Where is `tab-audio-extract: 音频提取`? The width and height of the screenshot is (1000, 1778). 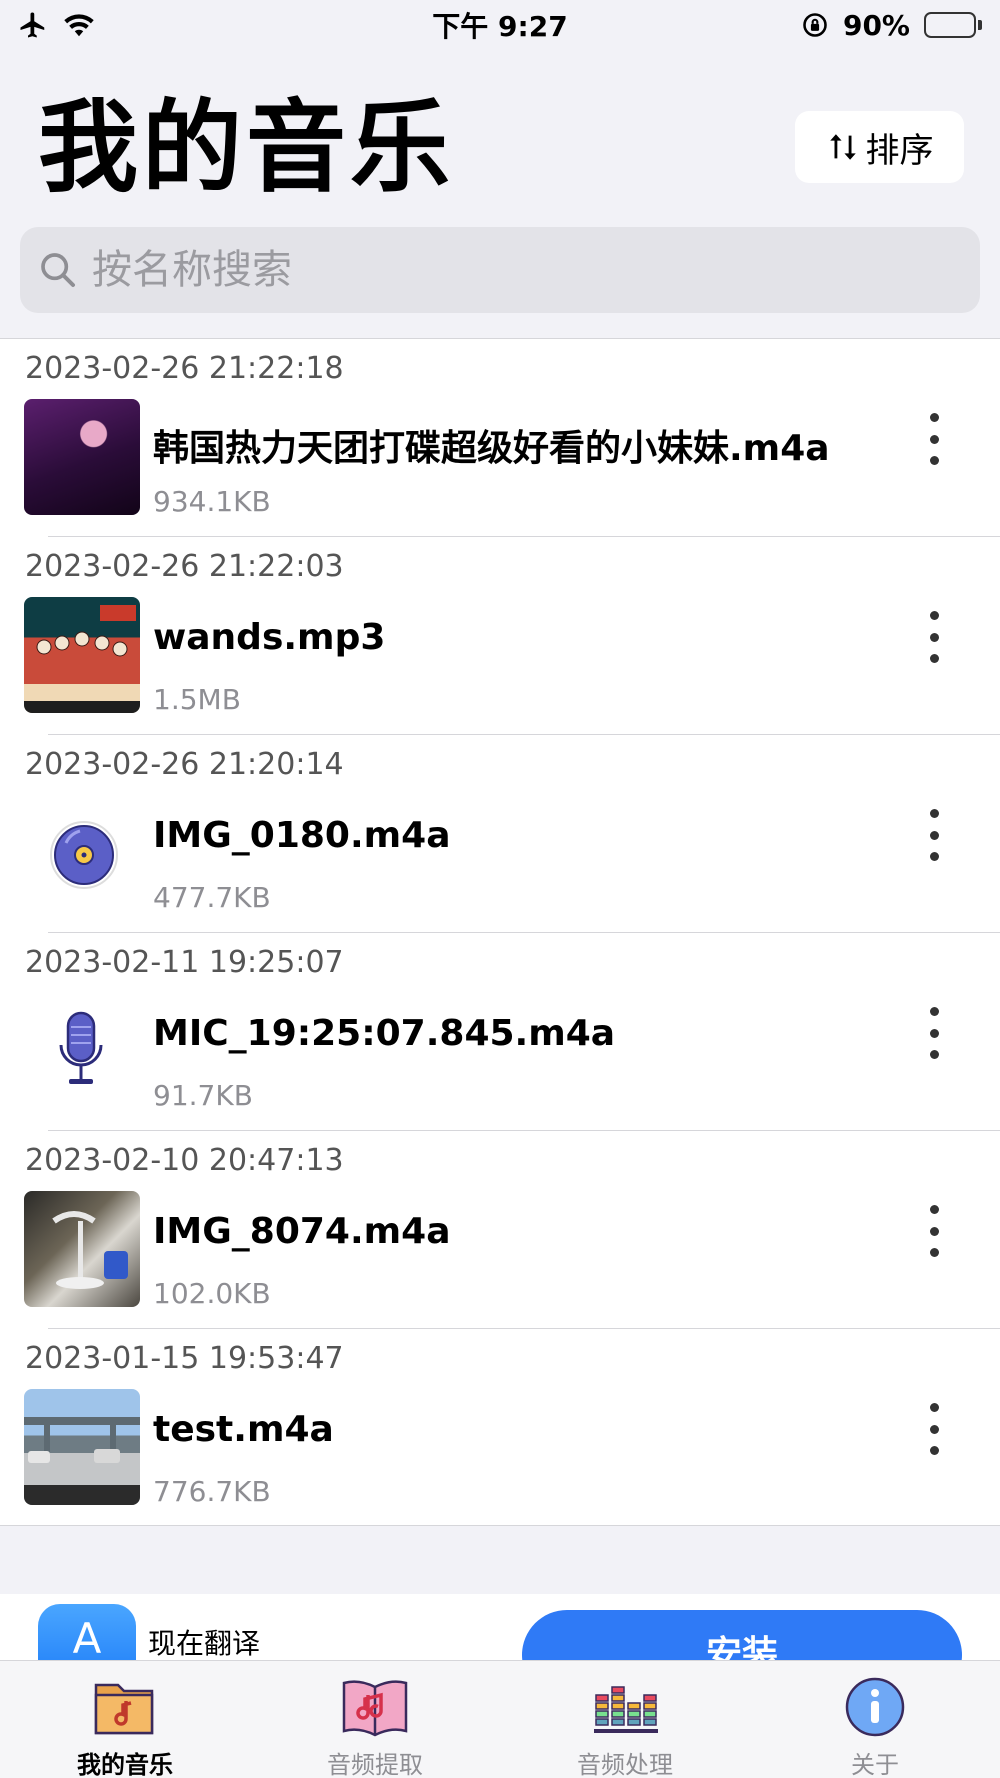
tab-audio-extract: 音频提取 is located at coordinates (375, 1719).